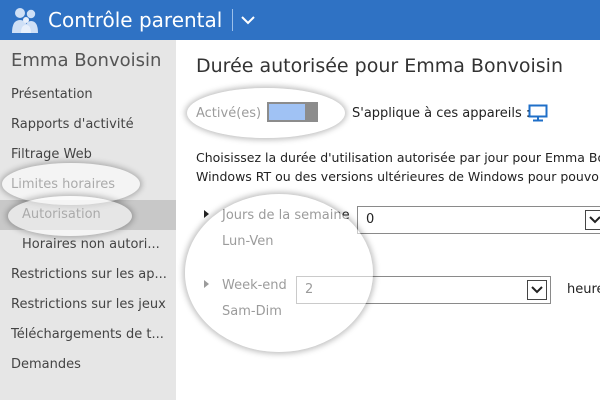  Describe the element at coordinates (441, 113) in the screenshot. I see `applies-to-devices-label: S'applique à ces appareils :` at that location.